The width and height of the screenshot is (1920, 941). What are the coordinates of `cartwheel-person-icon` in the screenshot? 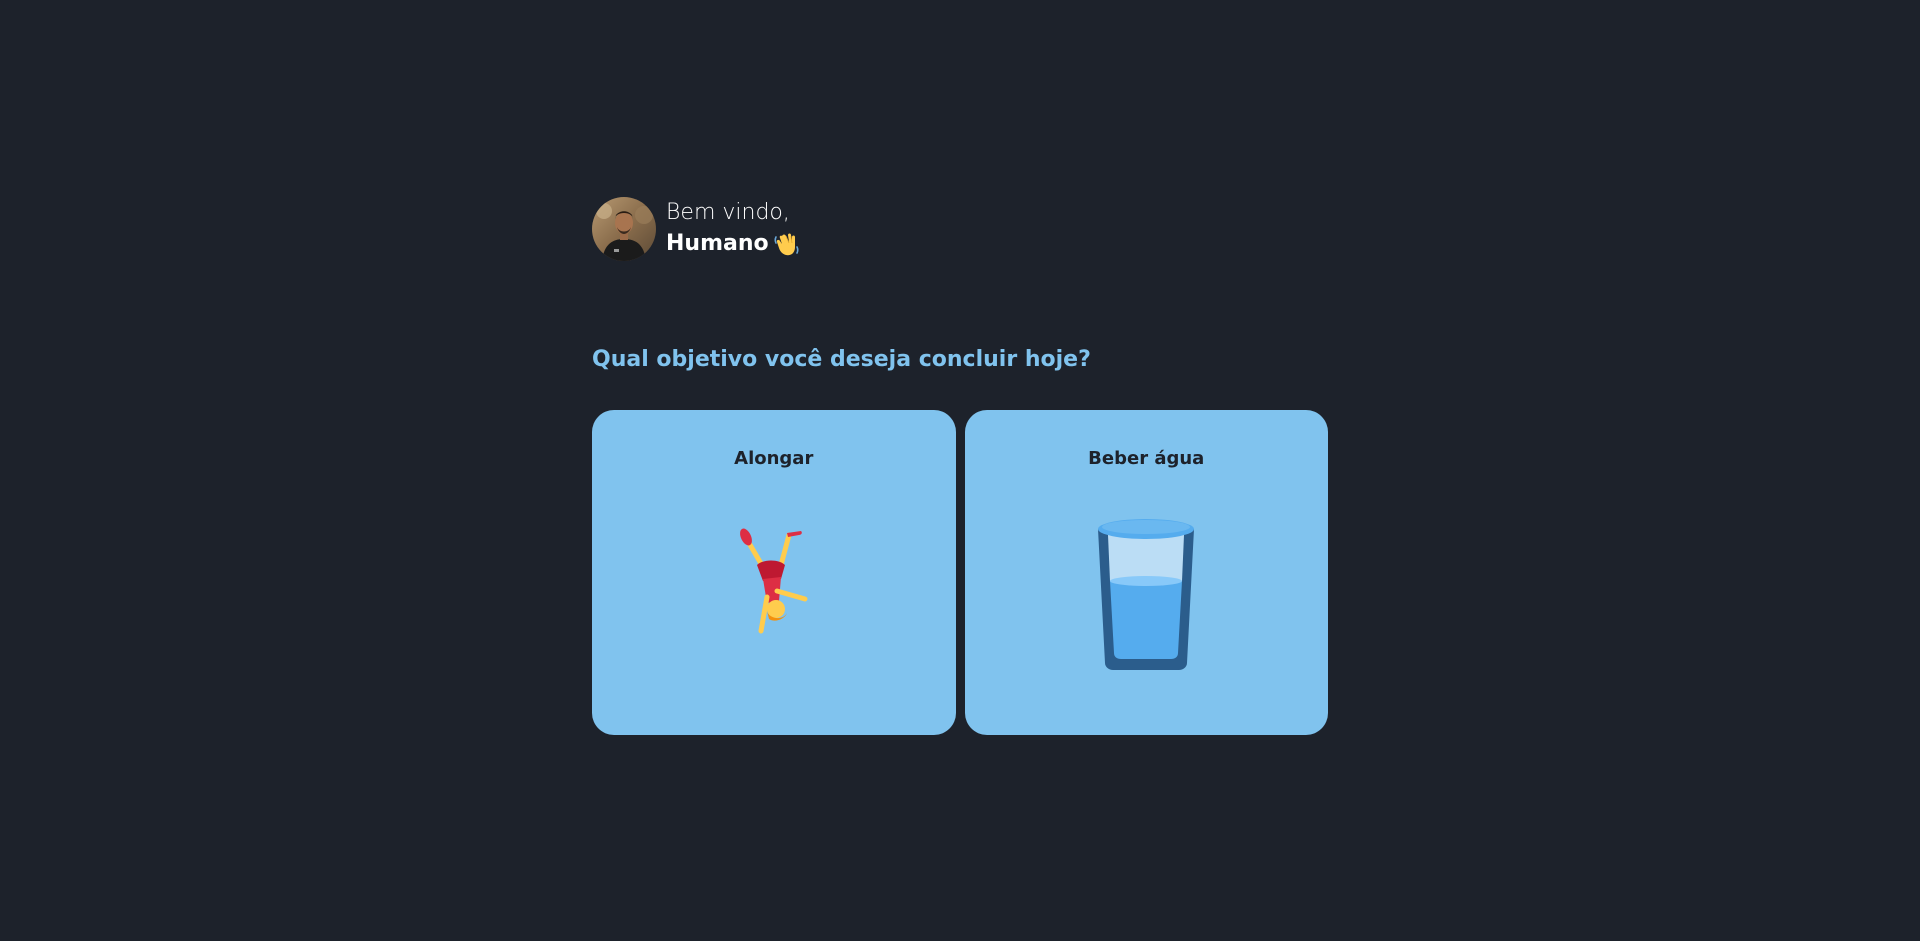 It's located at (774, 577).